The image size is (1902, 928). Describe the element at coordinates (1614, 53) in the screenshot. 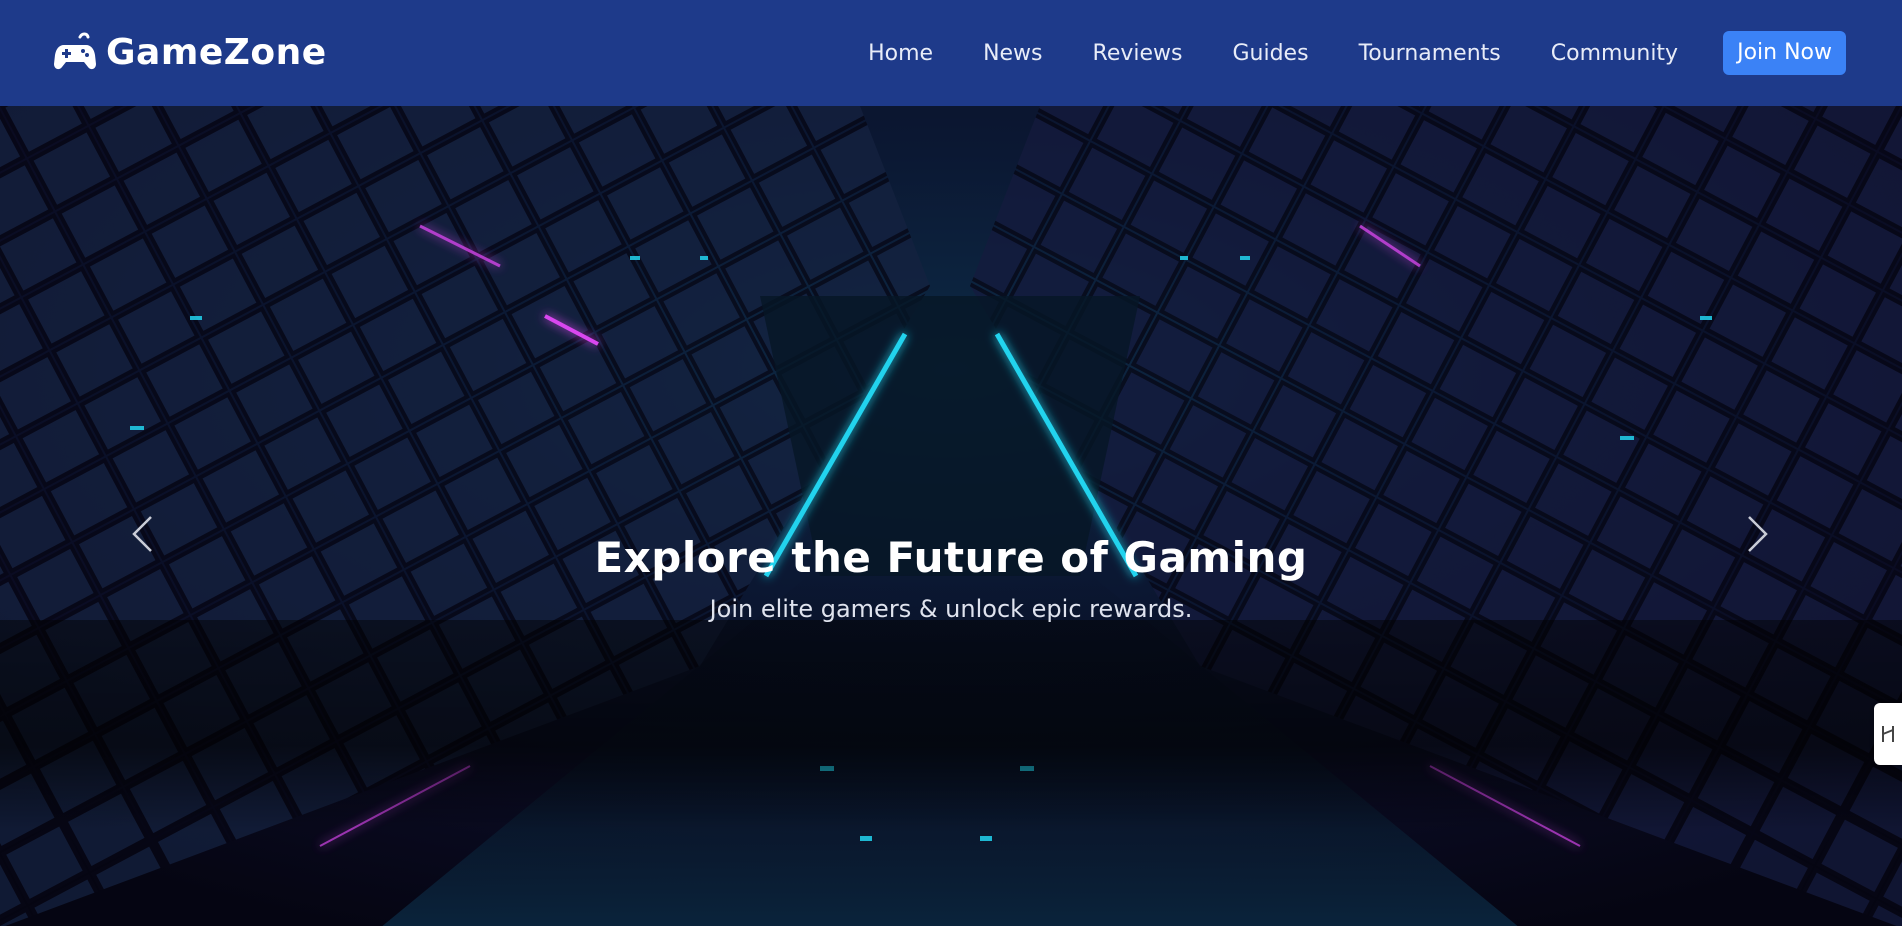

I see `nav-link-community: Community` at that location.